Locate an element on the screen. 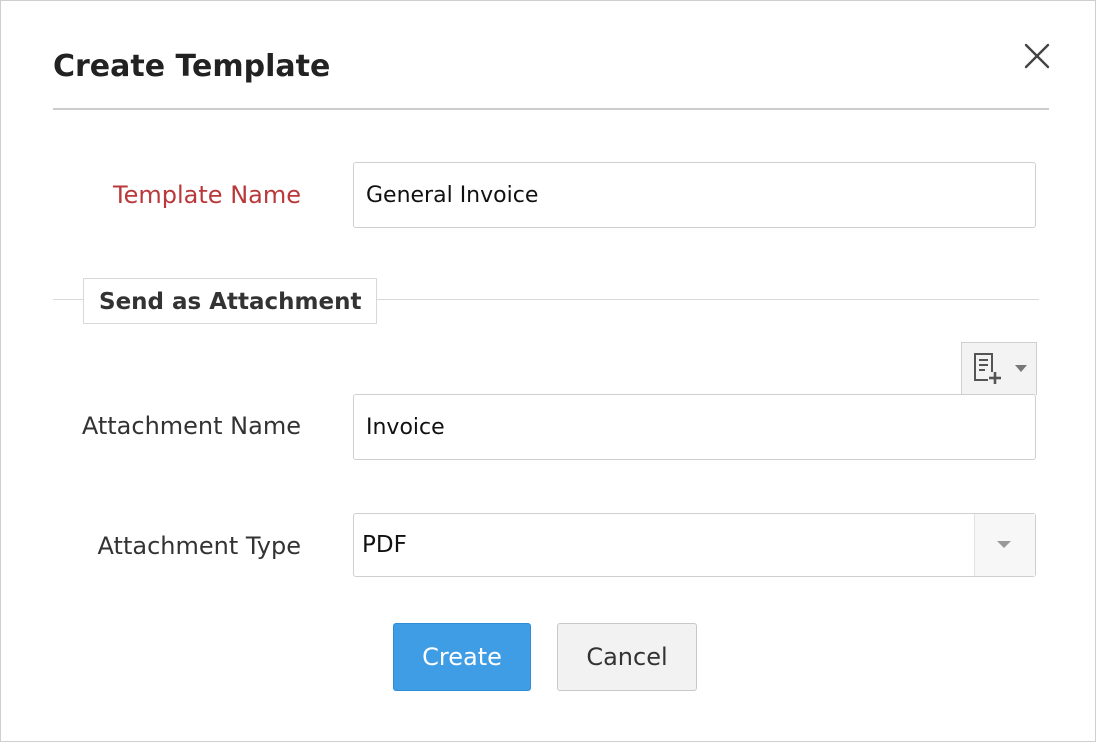 The height and width of the screenshot is (742, 1096). attachment-type-select: PDF is located at coordinates (694, 545).